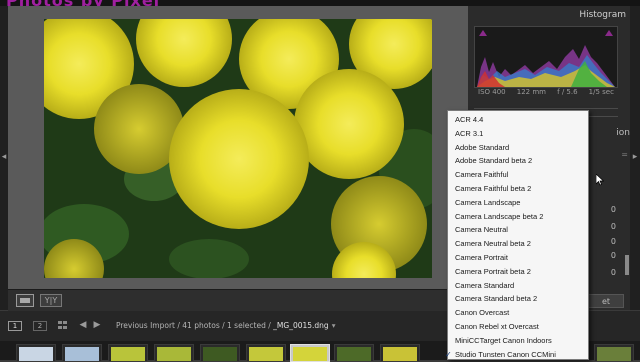  Describe the element at coordinates (238, 300) in the screenshot. I see `loupe-toolbar` at that location.